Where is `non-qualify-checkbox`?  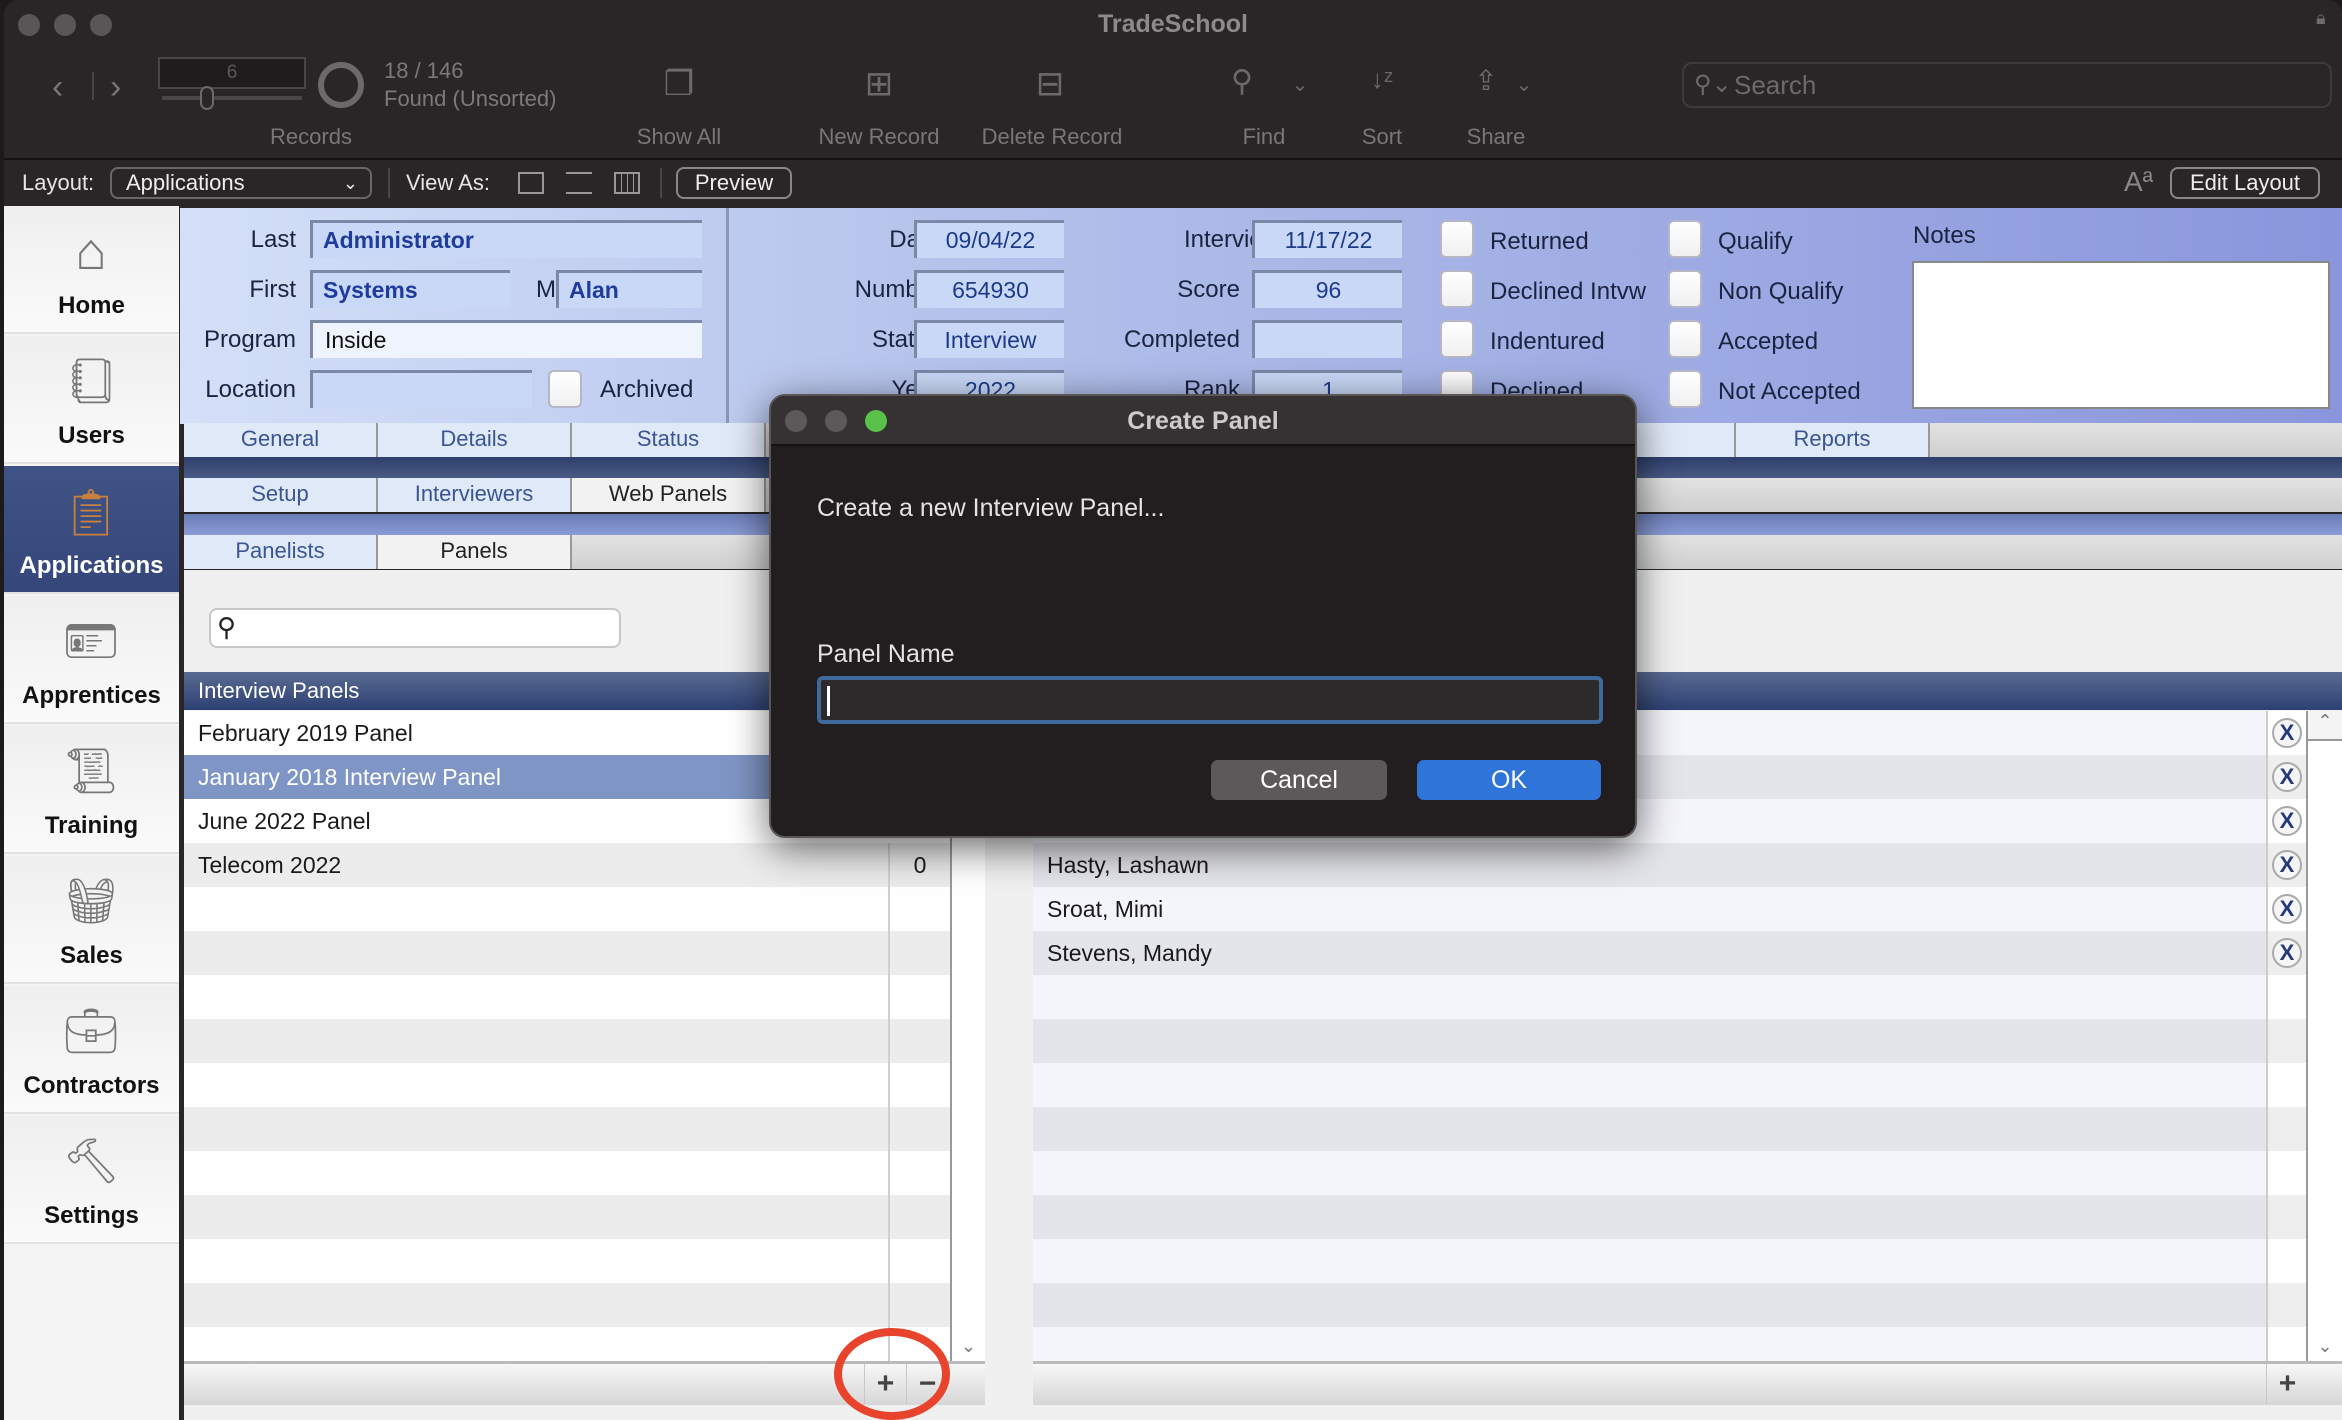
non-qualify-checkbox is located at coordinates (1685, 289).